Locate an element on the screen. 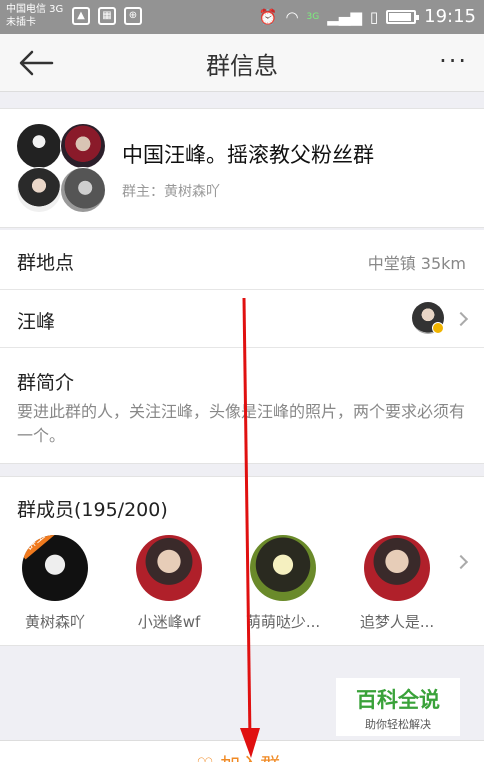 This screenshot has width=484, height=762. alarm-icon: ⏰ is located at coordinates (268, 16).